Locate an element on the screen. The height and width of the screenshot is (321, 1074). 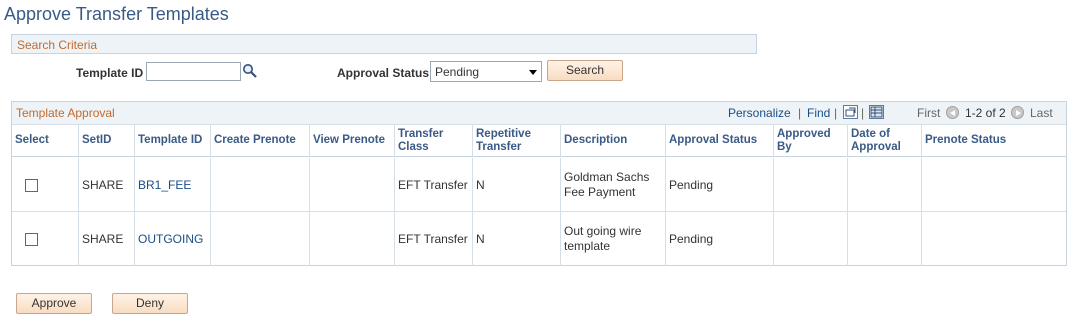
col-header-description: Description is located at coordinates (613, 141).